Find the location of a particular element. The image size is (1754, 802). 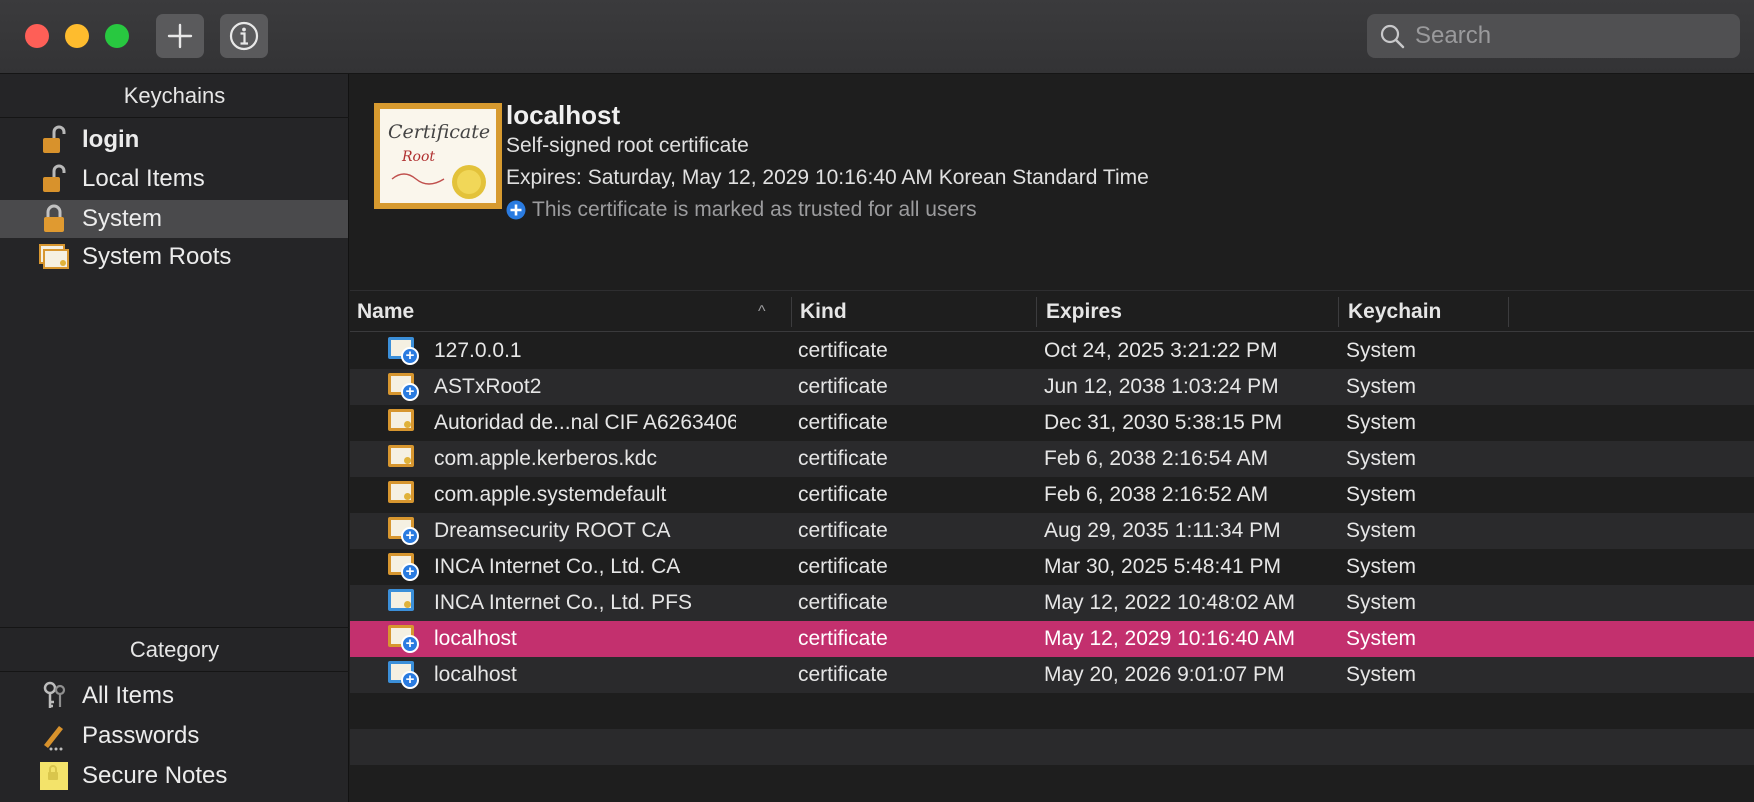

gold-seal-icon is located at coordinates (469, 182).